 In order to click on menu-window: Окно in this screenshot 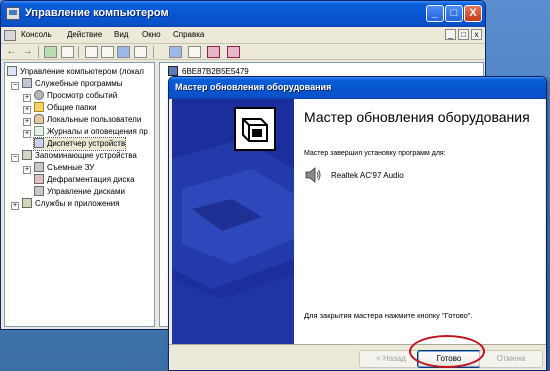, I will do `click(151, 34)`.